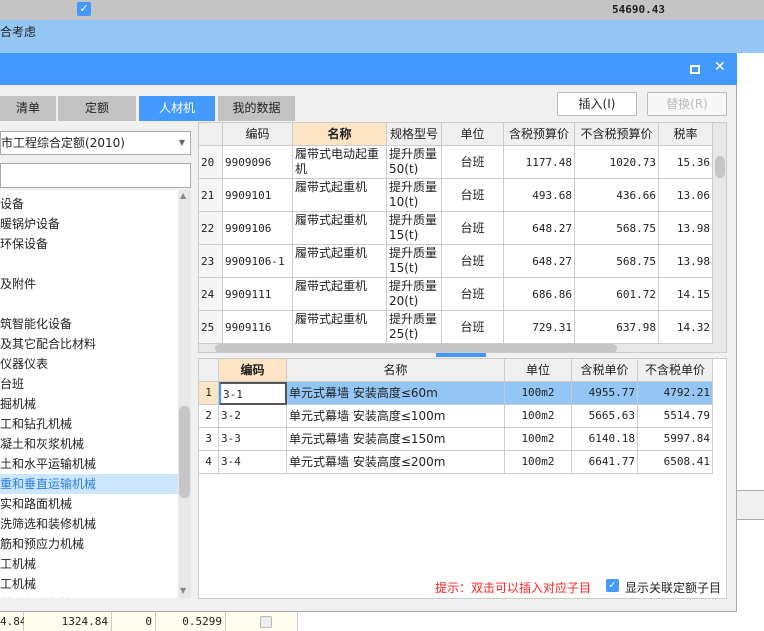 Image resolution: width=764 pixels, height=631 pixels. I want to click on tree-item: 掘机械, so click(89, 404).